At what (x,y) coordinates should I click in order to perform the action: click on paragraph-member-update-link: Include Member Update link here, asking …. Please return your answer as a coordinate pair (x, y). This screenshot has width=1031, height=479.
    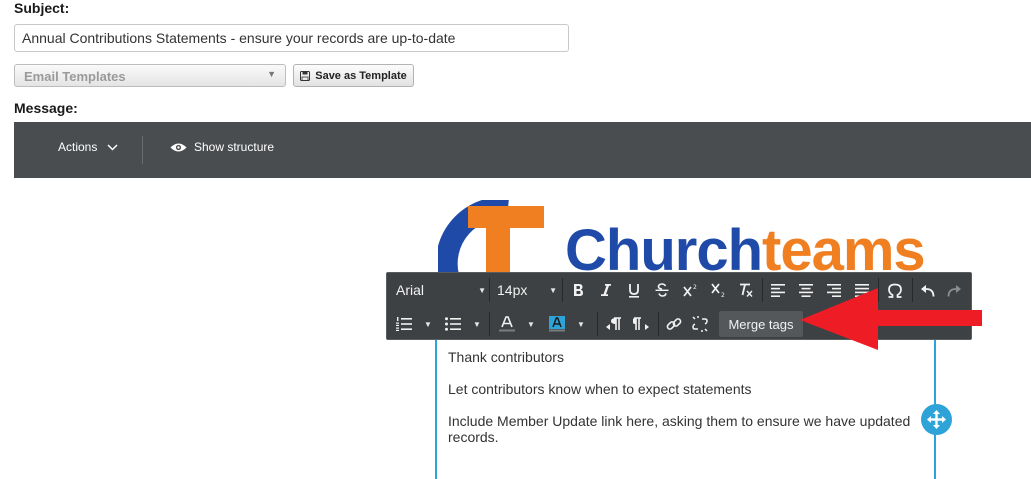
    Looking at the image, I should click on (683, 429).